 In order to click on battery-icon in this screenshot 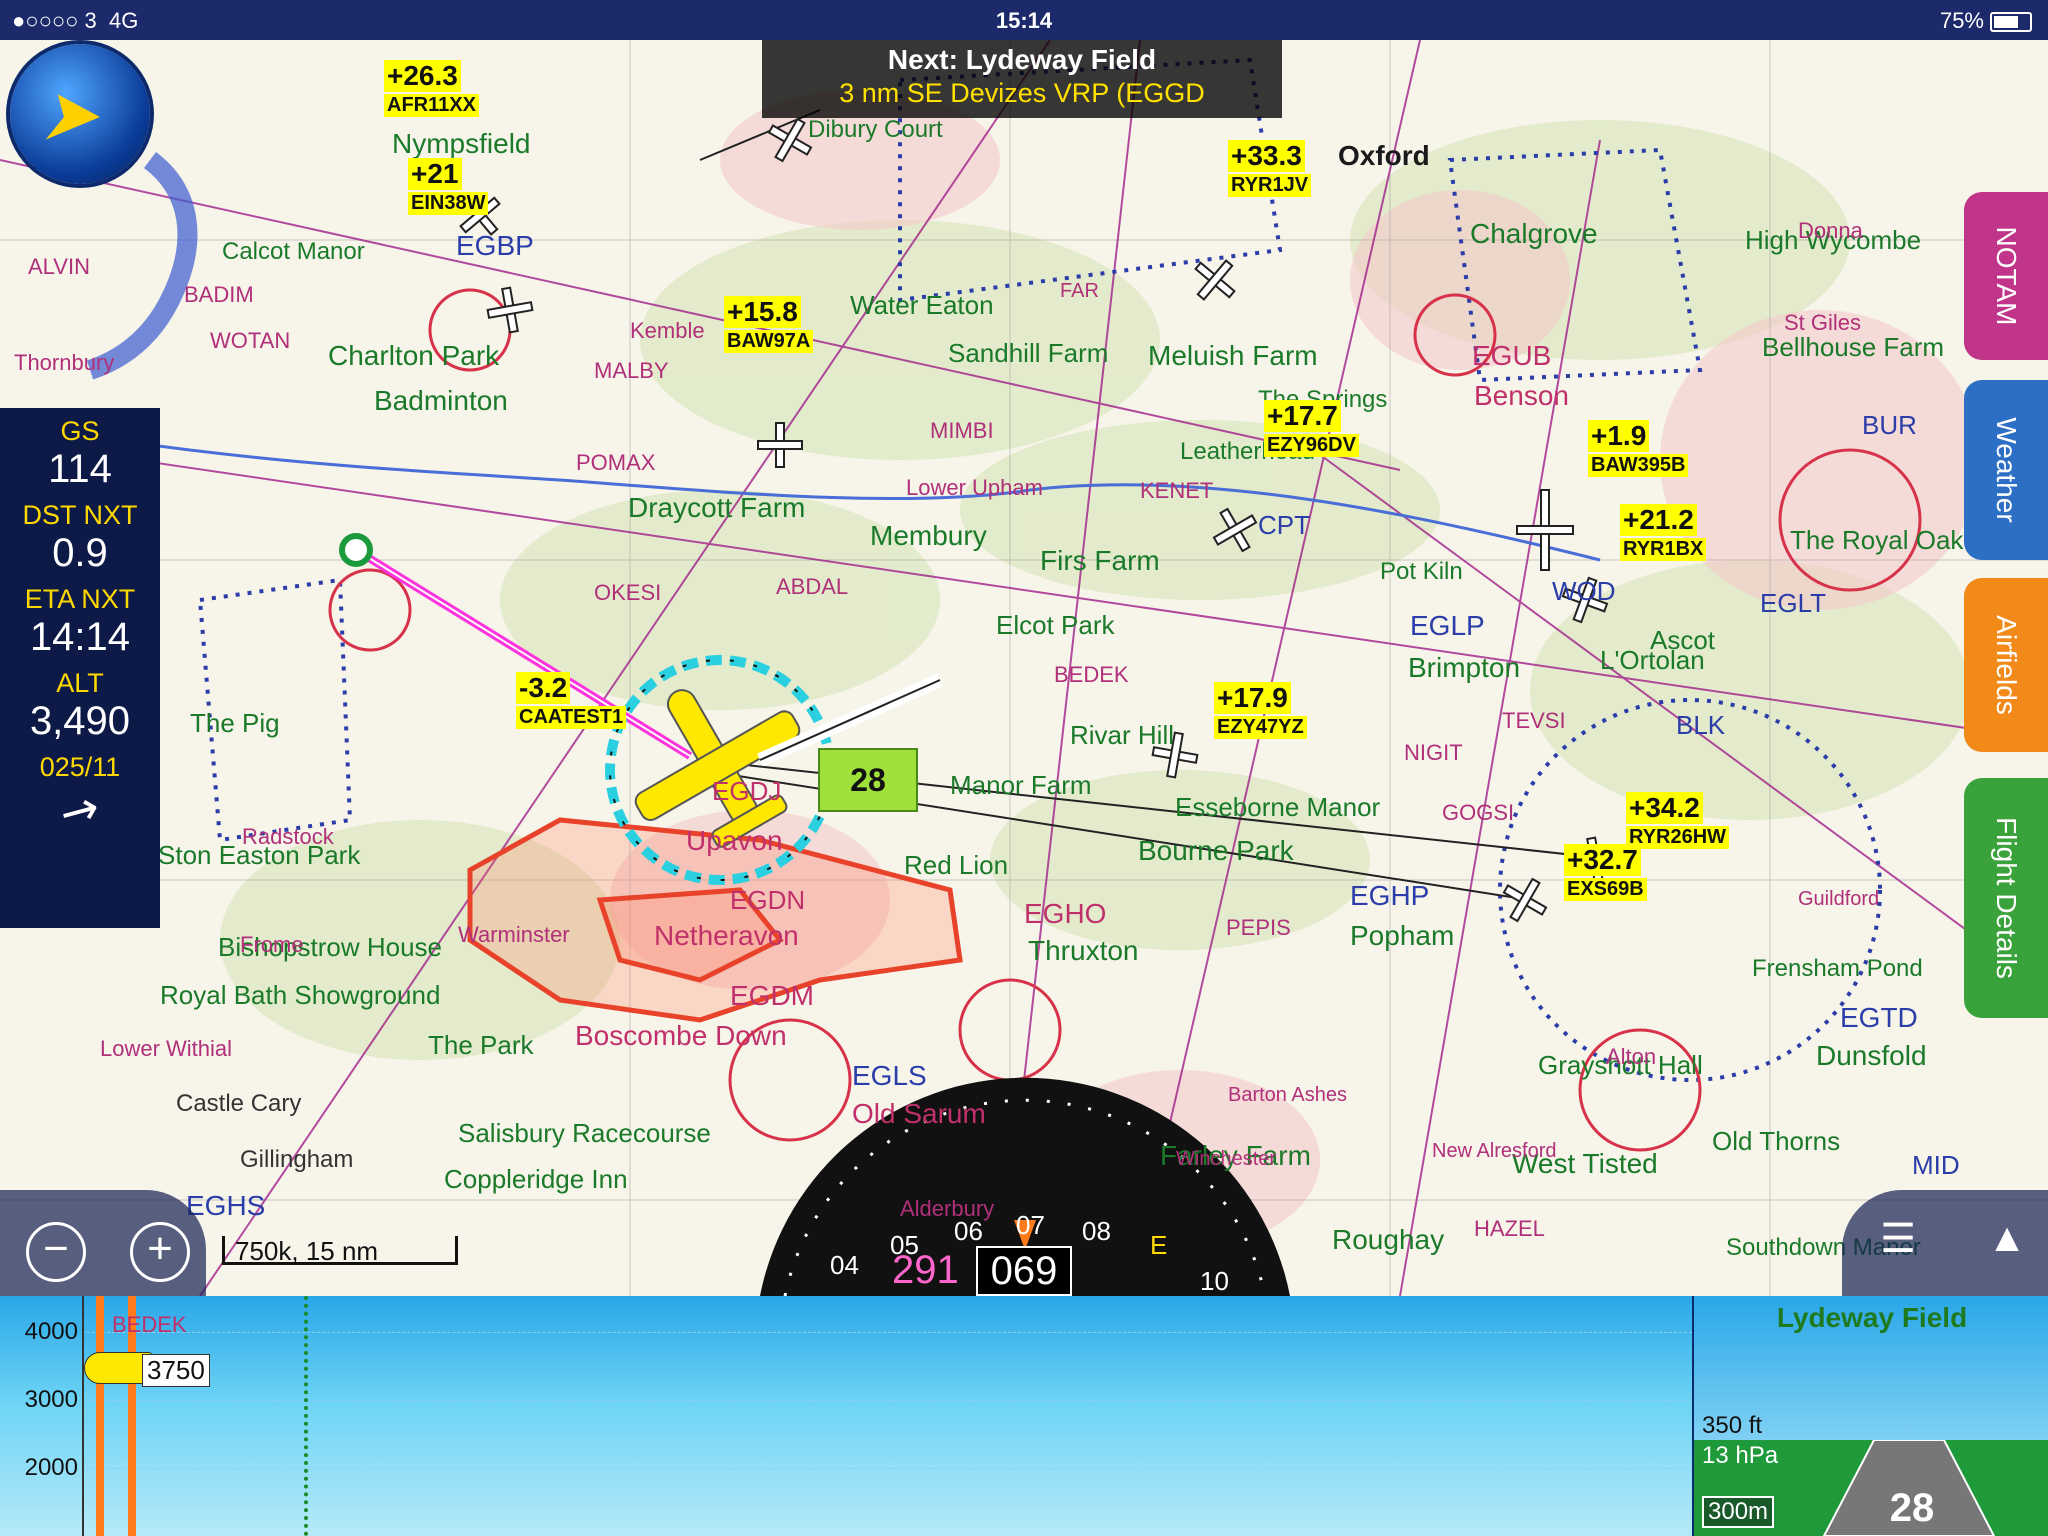, I will do `click(2011, 22)`.